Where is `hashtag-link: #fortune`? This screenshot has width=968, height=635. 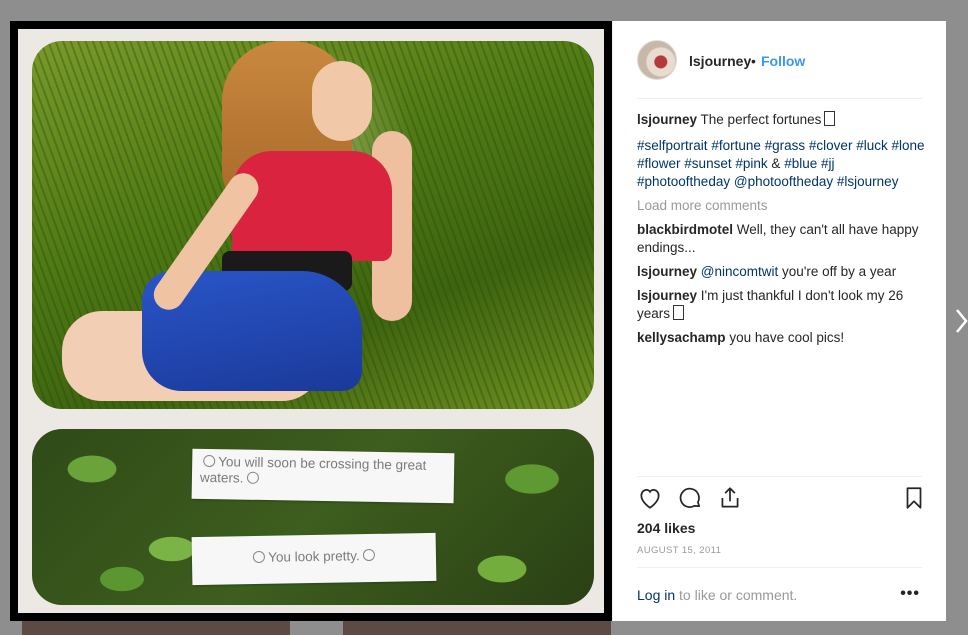 hashtag-link: #fortune is located at coordinates (736, 145).